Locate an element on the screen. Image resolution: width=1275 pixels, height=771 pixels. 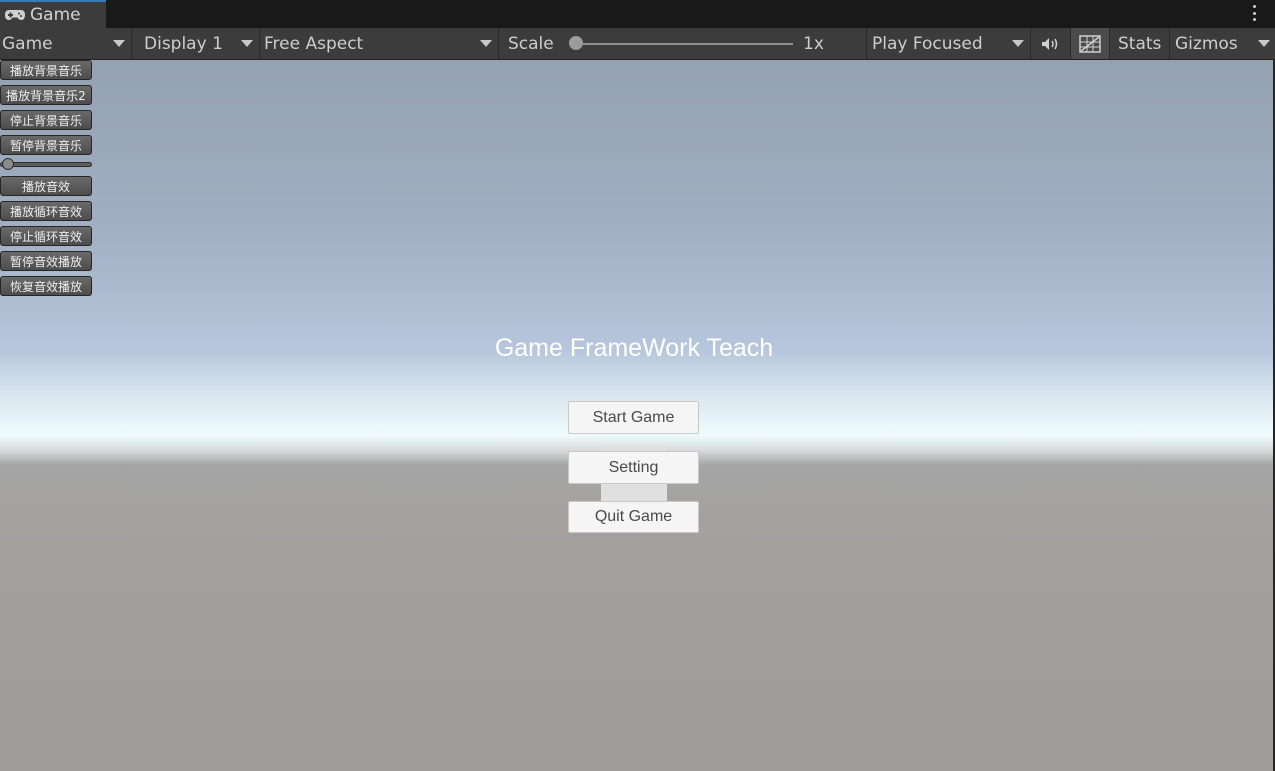
play-loop-sfx-button: 播放循环音效 is located at coordinates (46, 211).